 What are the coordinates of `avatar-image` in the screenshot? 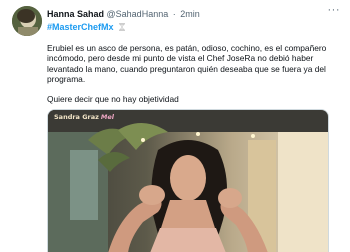 It's located at (27, 21).